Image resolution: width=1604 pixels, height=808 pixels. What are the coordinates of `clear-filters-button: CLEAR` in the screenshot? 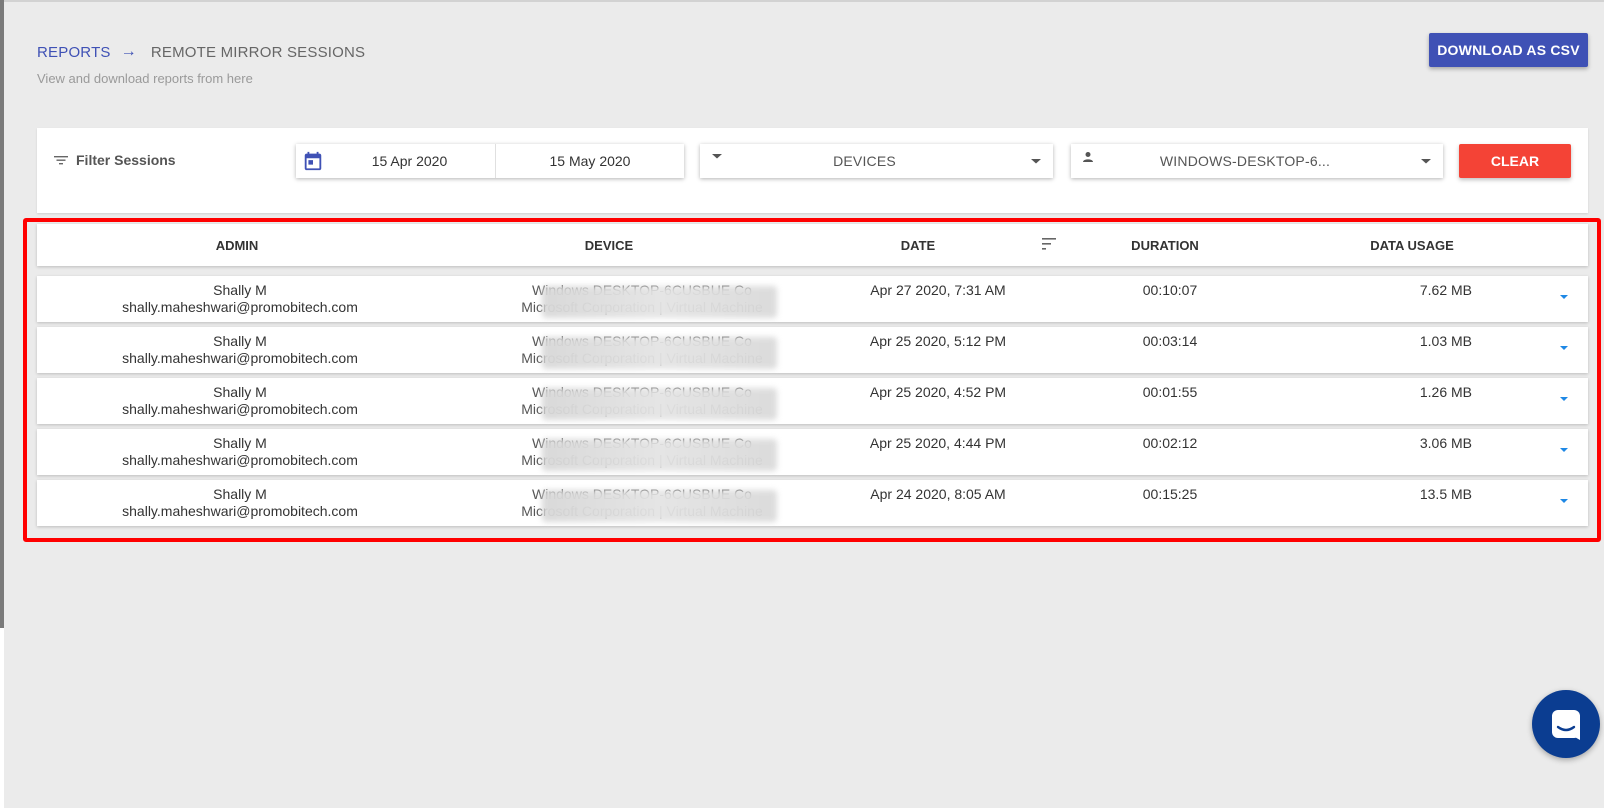 It's located at (1515, 161).